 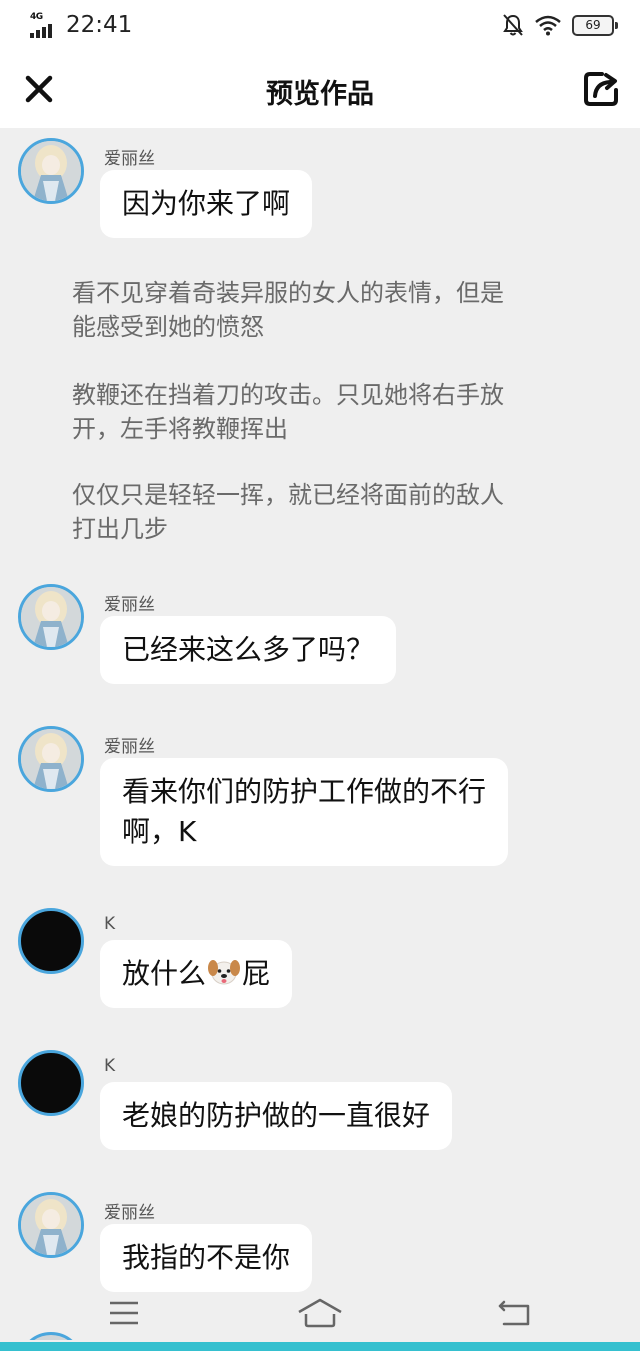 What do you see at coordinates (224, 972) in the screenshot?
I see `dog-emoji` at bounding box center [224, 972].